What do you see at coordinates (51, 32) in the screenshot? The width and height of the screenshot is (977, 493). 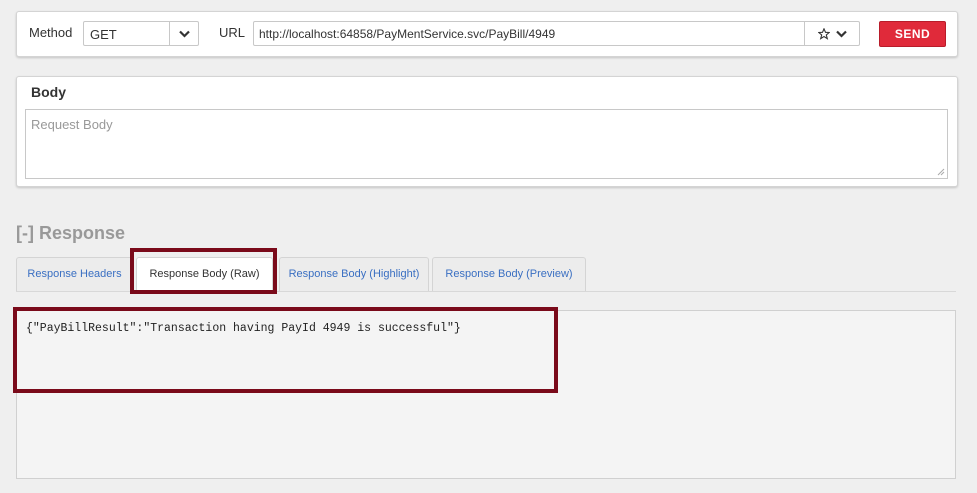 I see `method-label: Method` at bounding box center [51, 32].